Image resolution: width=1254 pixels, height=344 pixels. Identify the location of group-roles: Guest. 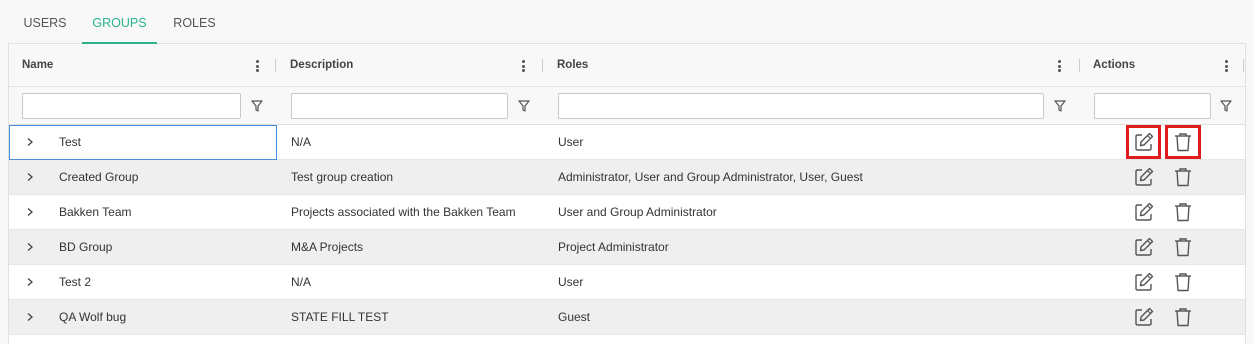
(574, 317).